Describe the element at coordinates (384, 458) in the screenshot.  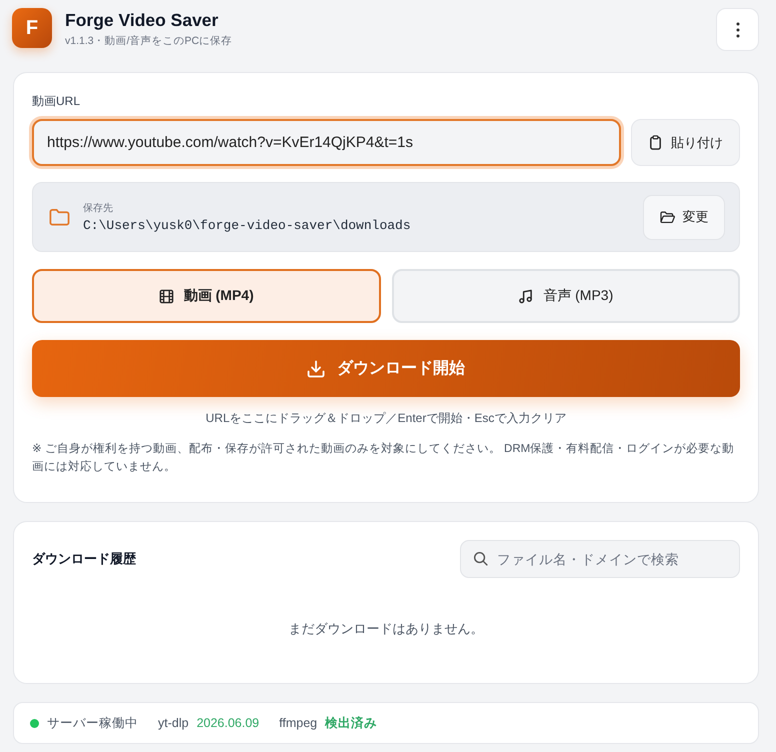
I see `usage-notice: ※ ご自身が権利を持つ動画、配布・保存が許可された動画のみを対象にしてください。 DRM保護・有料配信・ログインが必要な動画には対応していません。` at that location.